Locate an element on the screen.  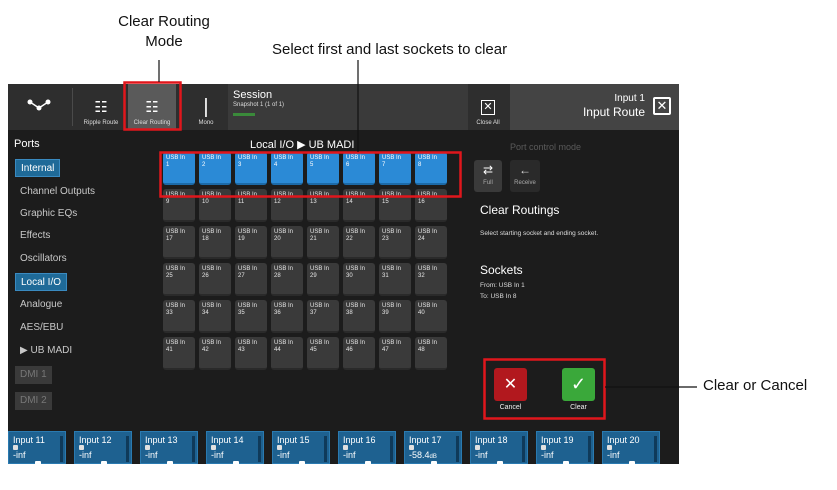
clear-cancel-highlight is located at coordinates (544, 389).